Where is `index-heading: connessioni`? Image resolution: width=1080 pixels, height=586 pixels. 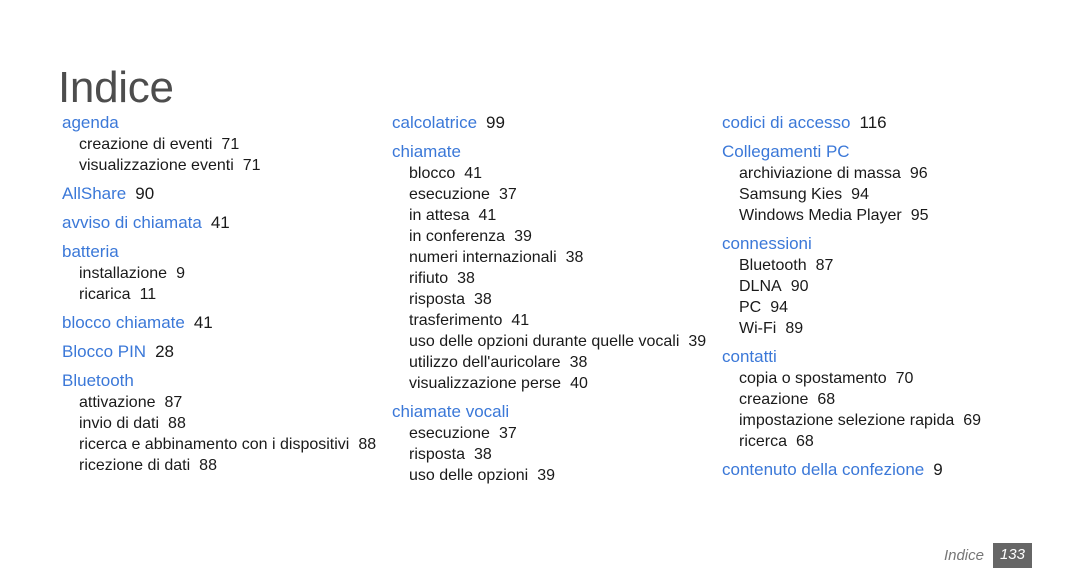 index-heading: connessioni is located at coordinates (887, 244).